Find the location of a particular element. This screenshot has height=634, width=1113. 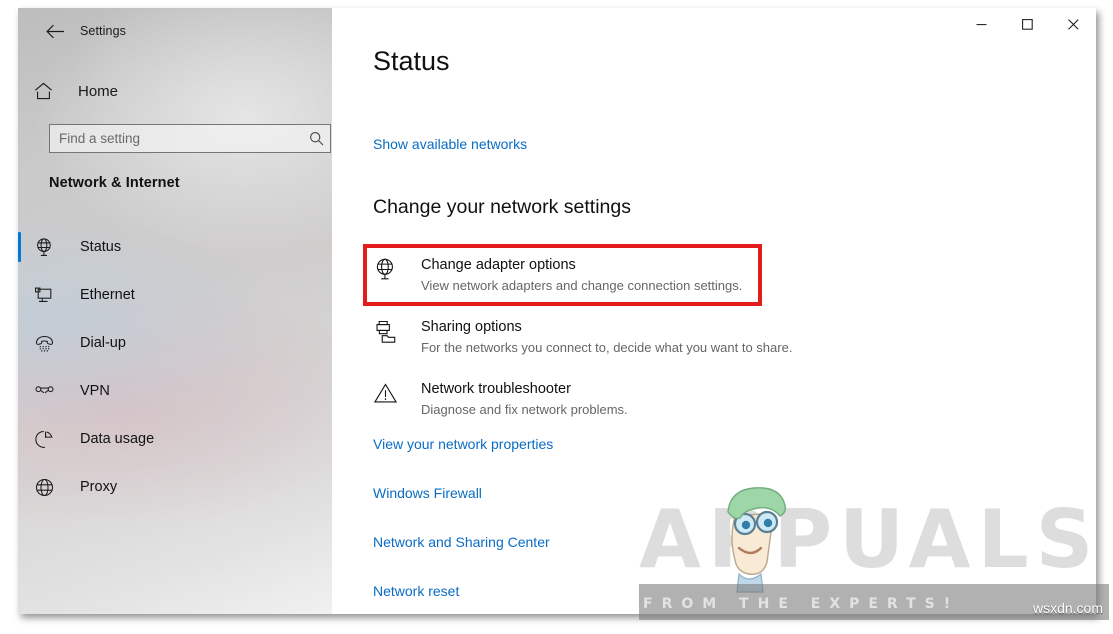

option-title: Network troubleshooter is located at coordinates (496, 389).